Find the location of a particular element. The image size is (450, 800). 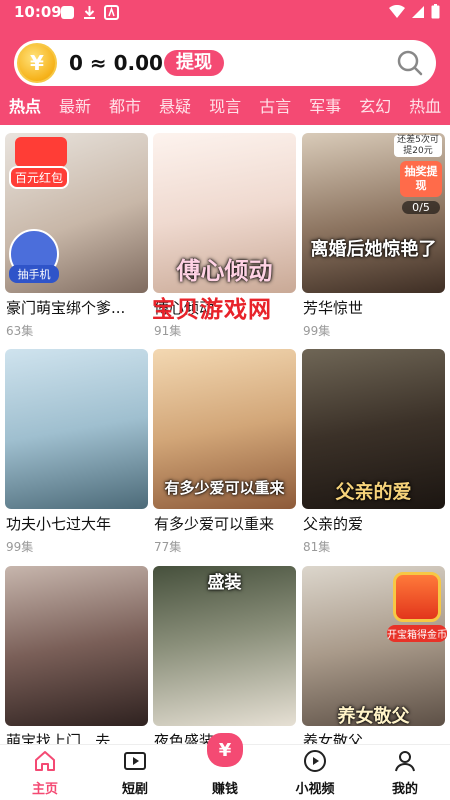

treasure-chest-badge: 开宝箱得金币 is located at coordinates (417, 611).